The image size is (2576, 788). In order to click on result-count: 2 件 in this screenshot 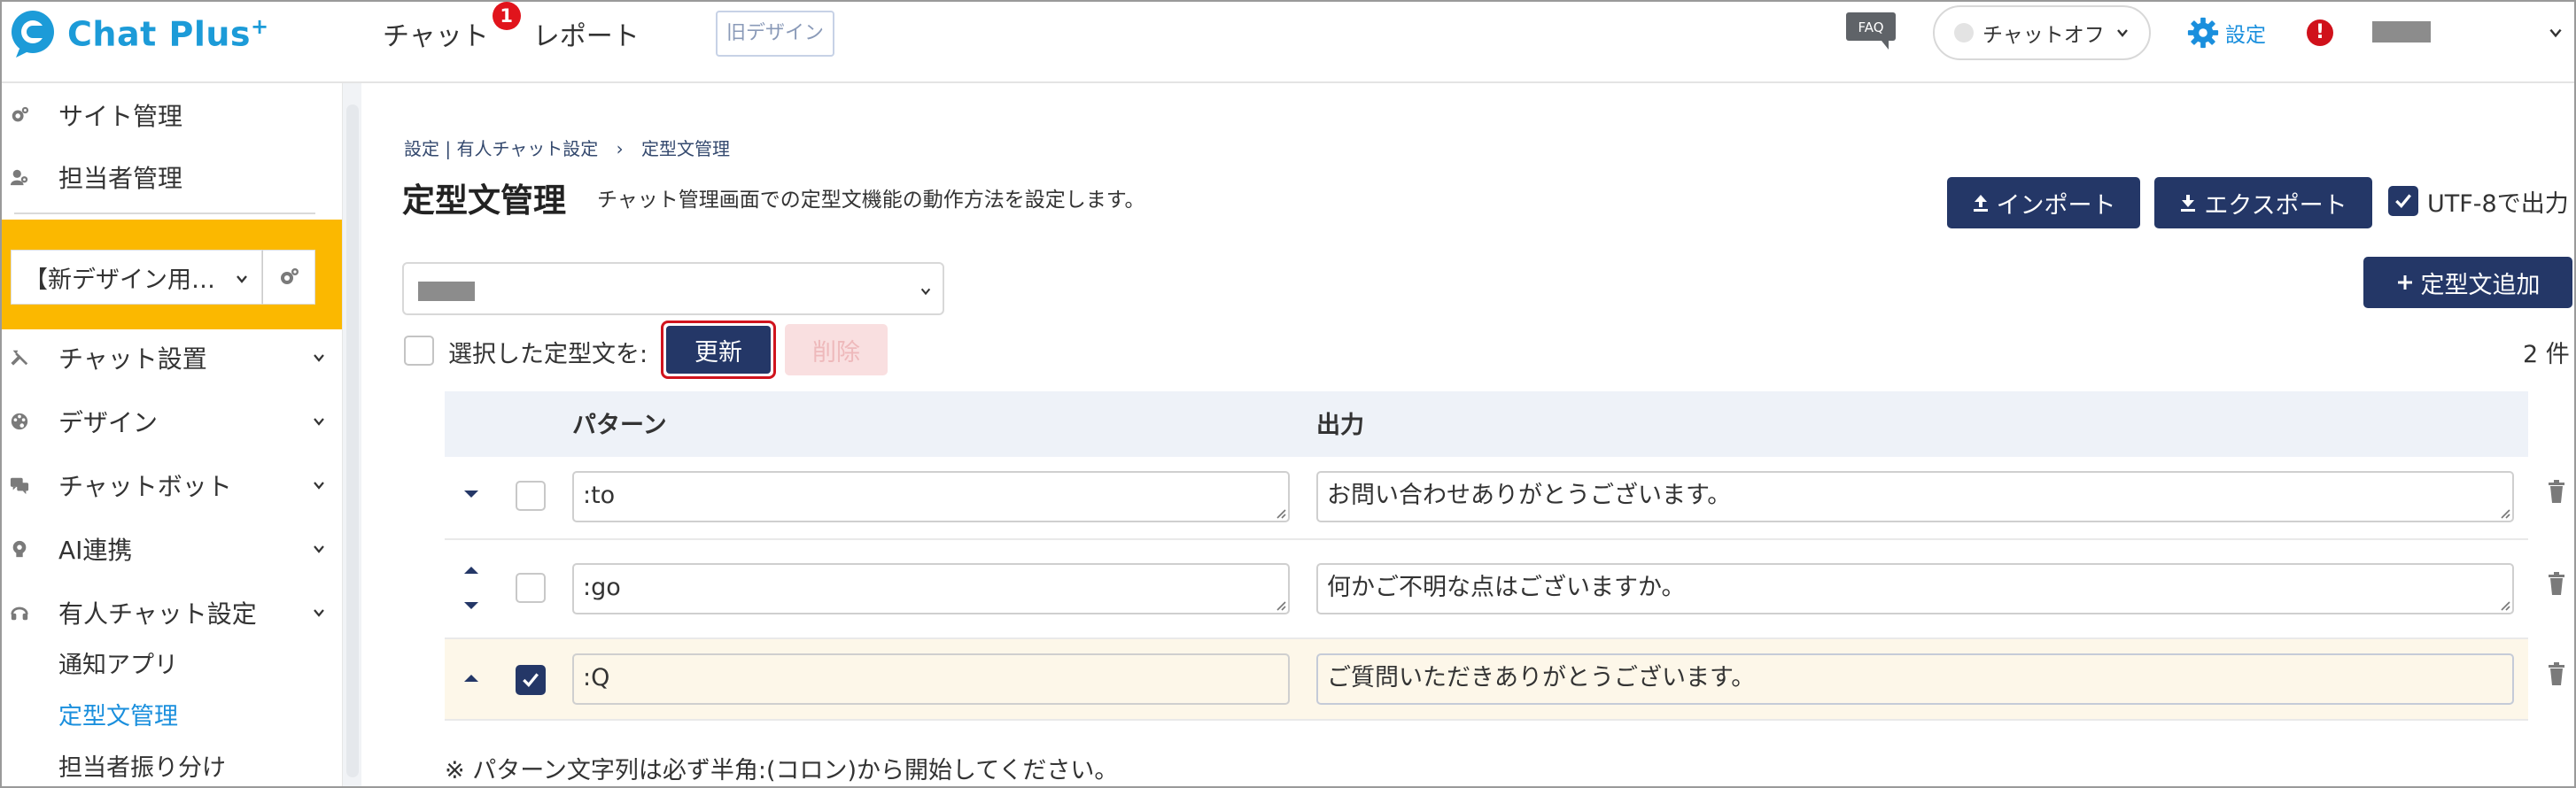, I will do `click(2546, 354)`.